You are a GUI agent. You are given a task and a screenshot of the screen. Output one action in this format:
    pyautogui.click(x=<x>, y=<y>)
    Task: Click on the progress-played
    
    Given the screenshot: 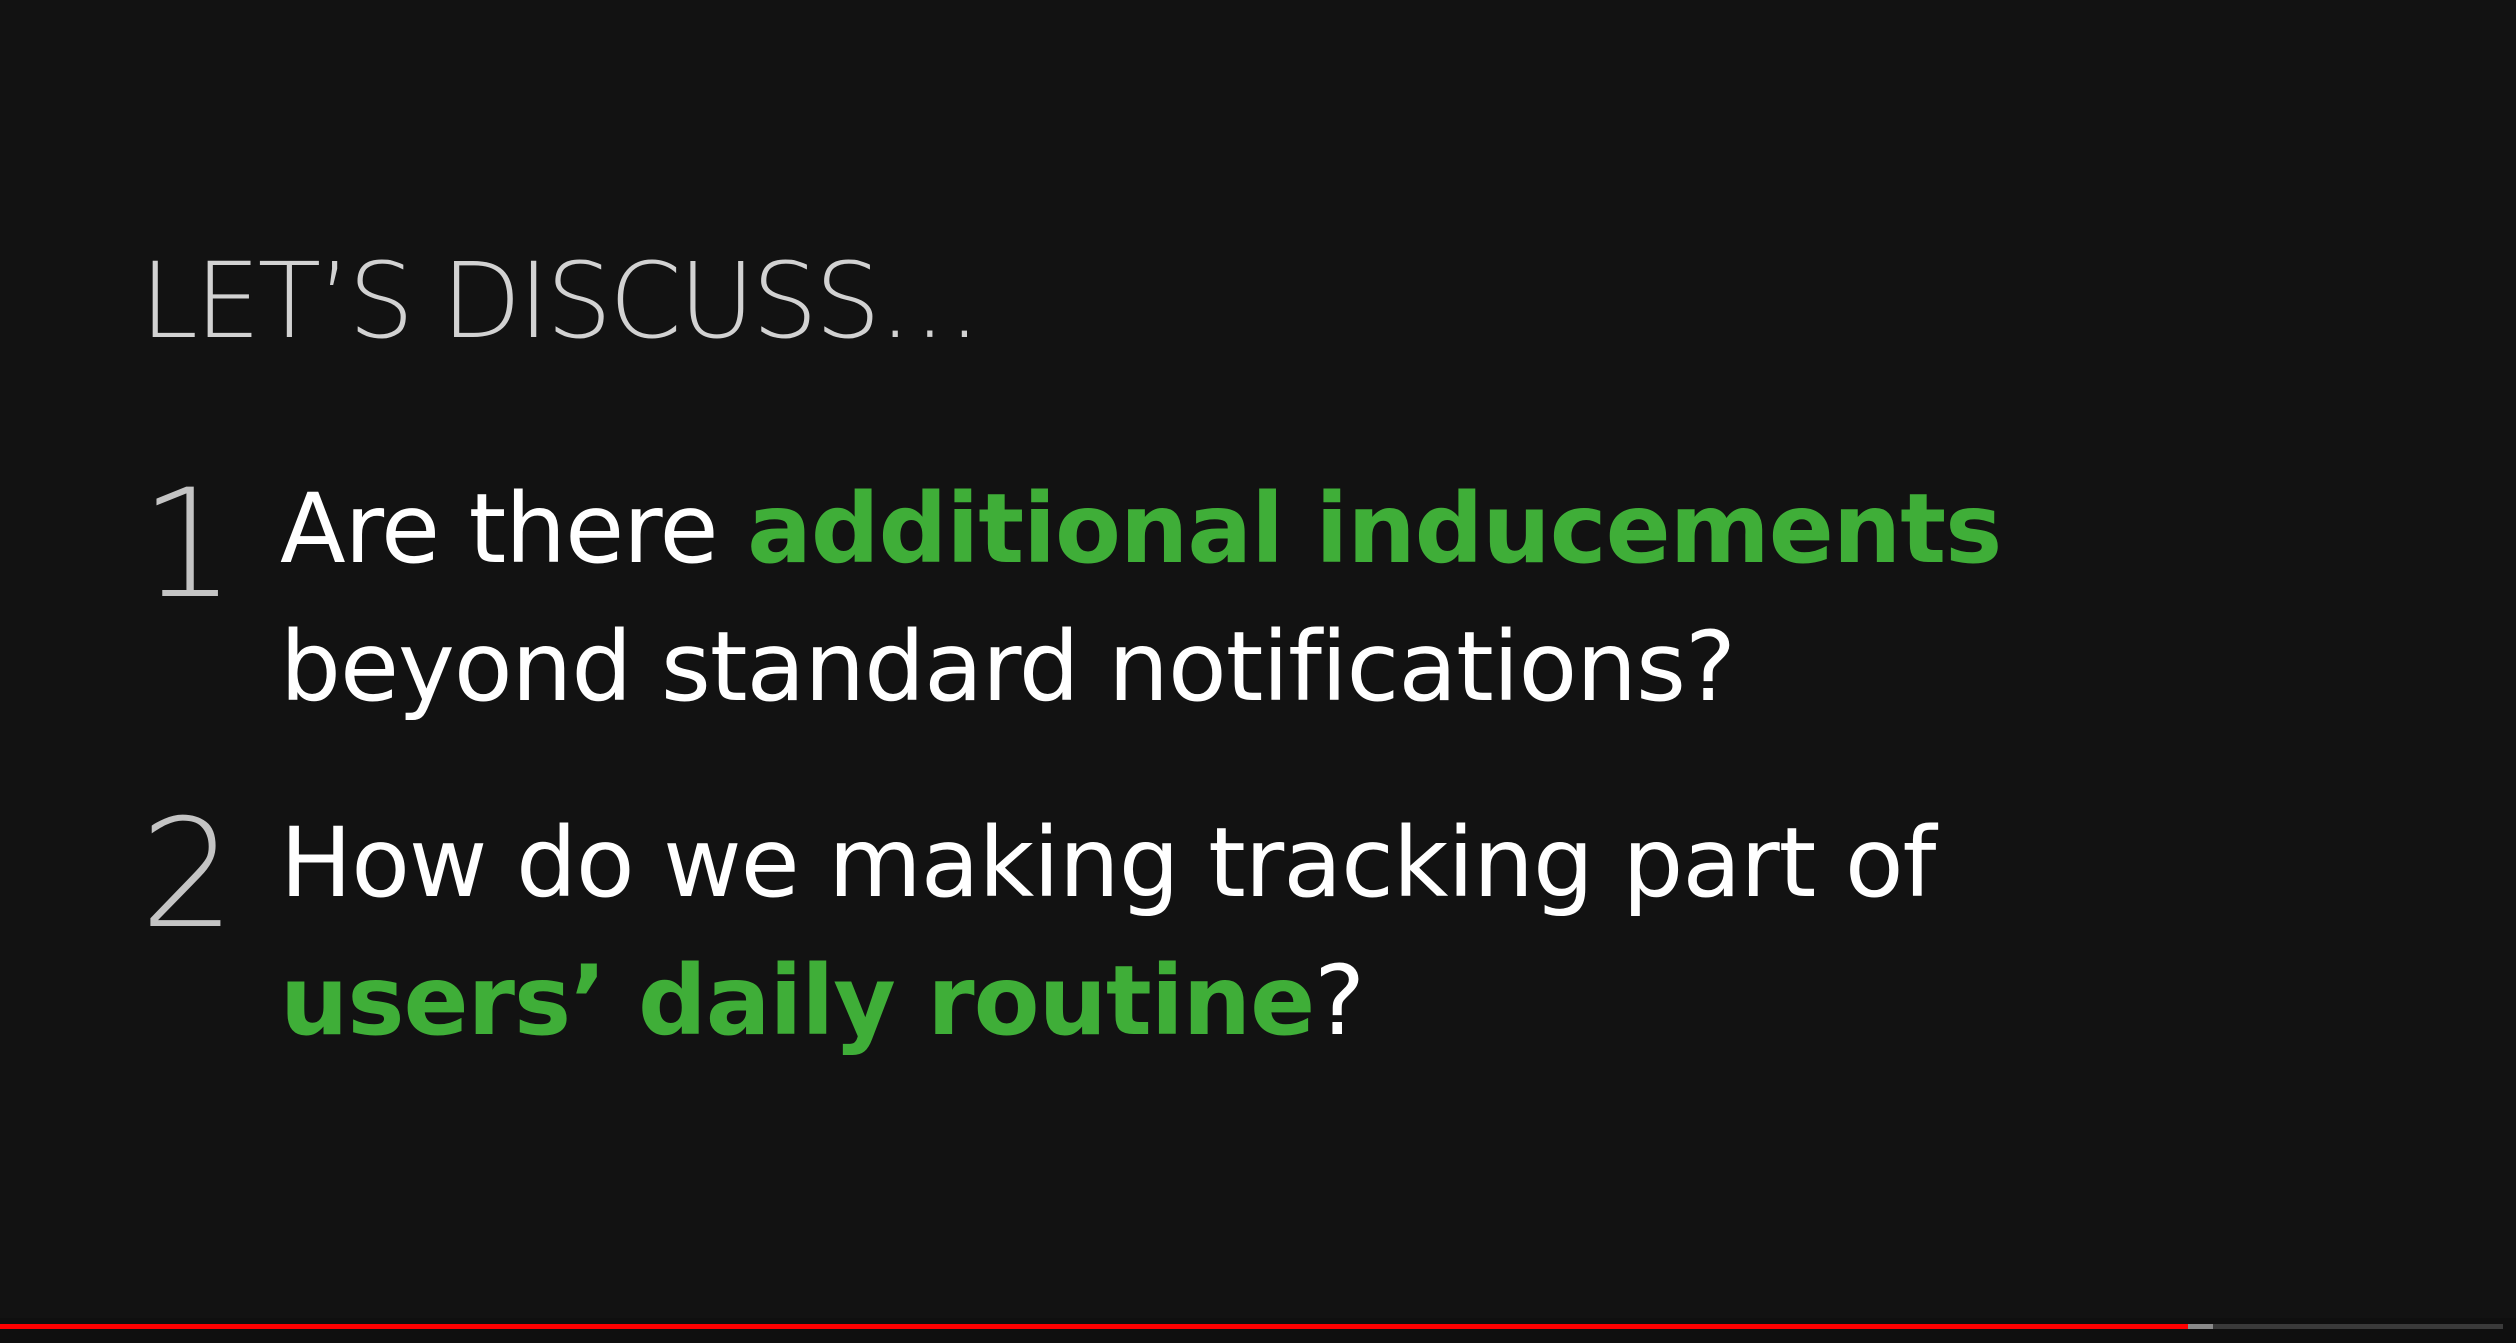 What is the action you would take?
    pyautogui.click(x=1094, y=1326)
    